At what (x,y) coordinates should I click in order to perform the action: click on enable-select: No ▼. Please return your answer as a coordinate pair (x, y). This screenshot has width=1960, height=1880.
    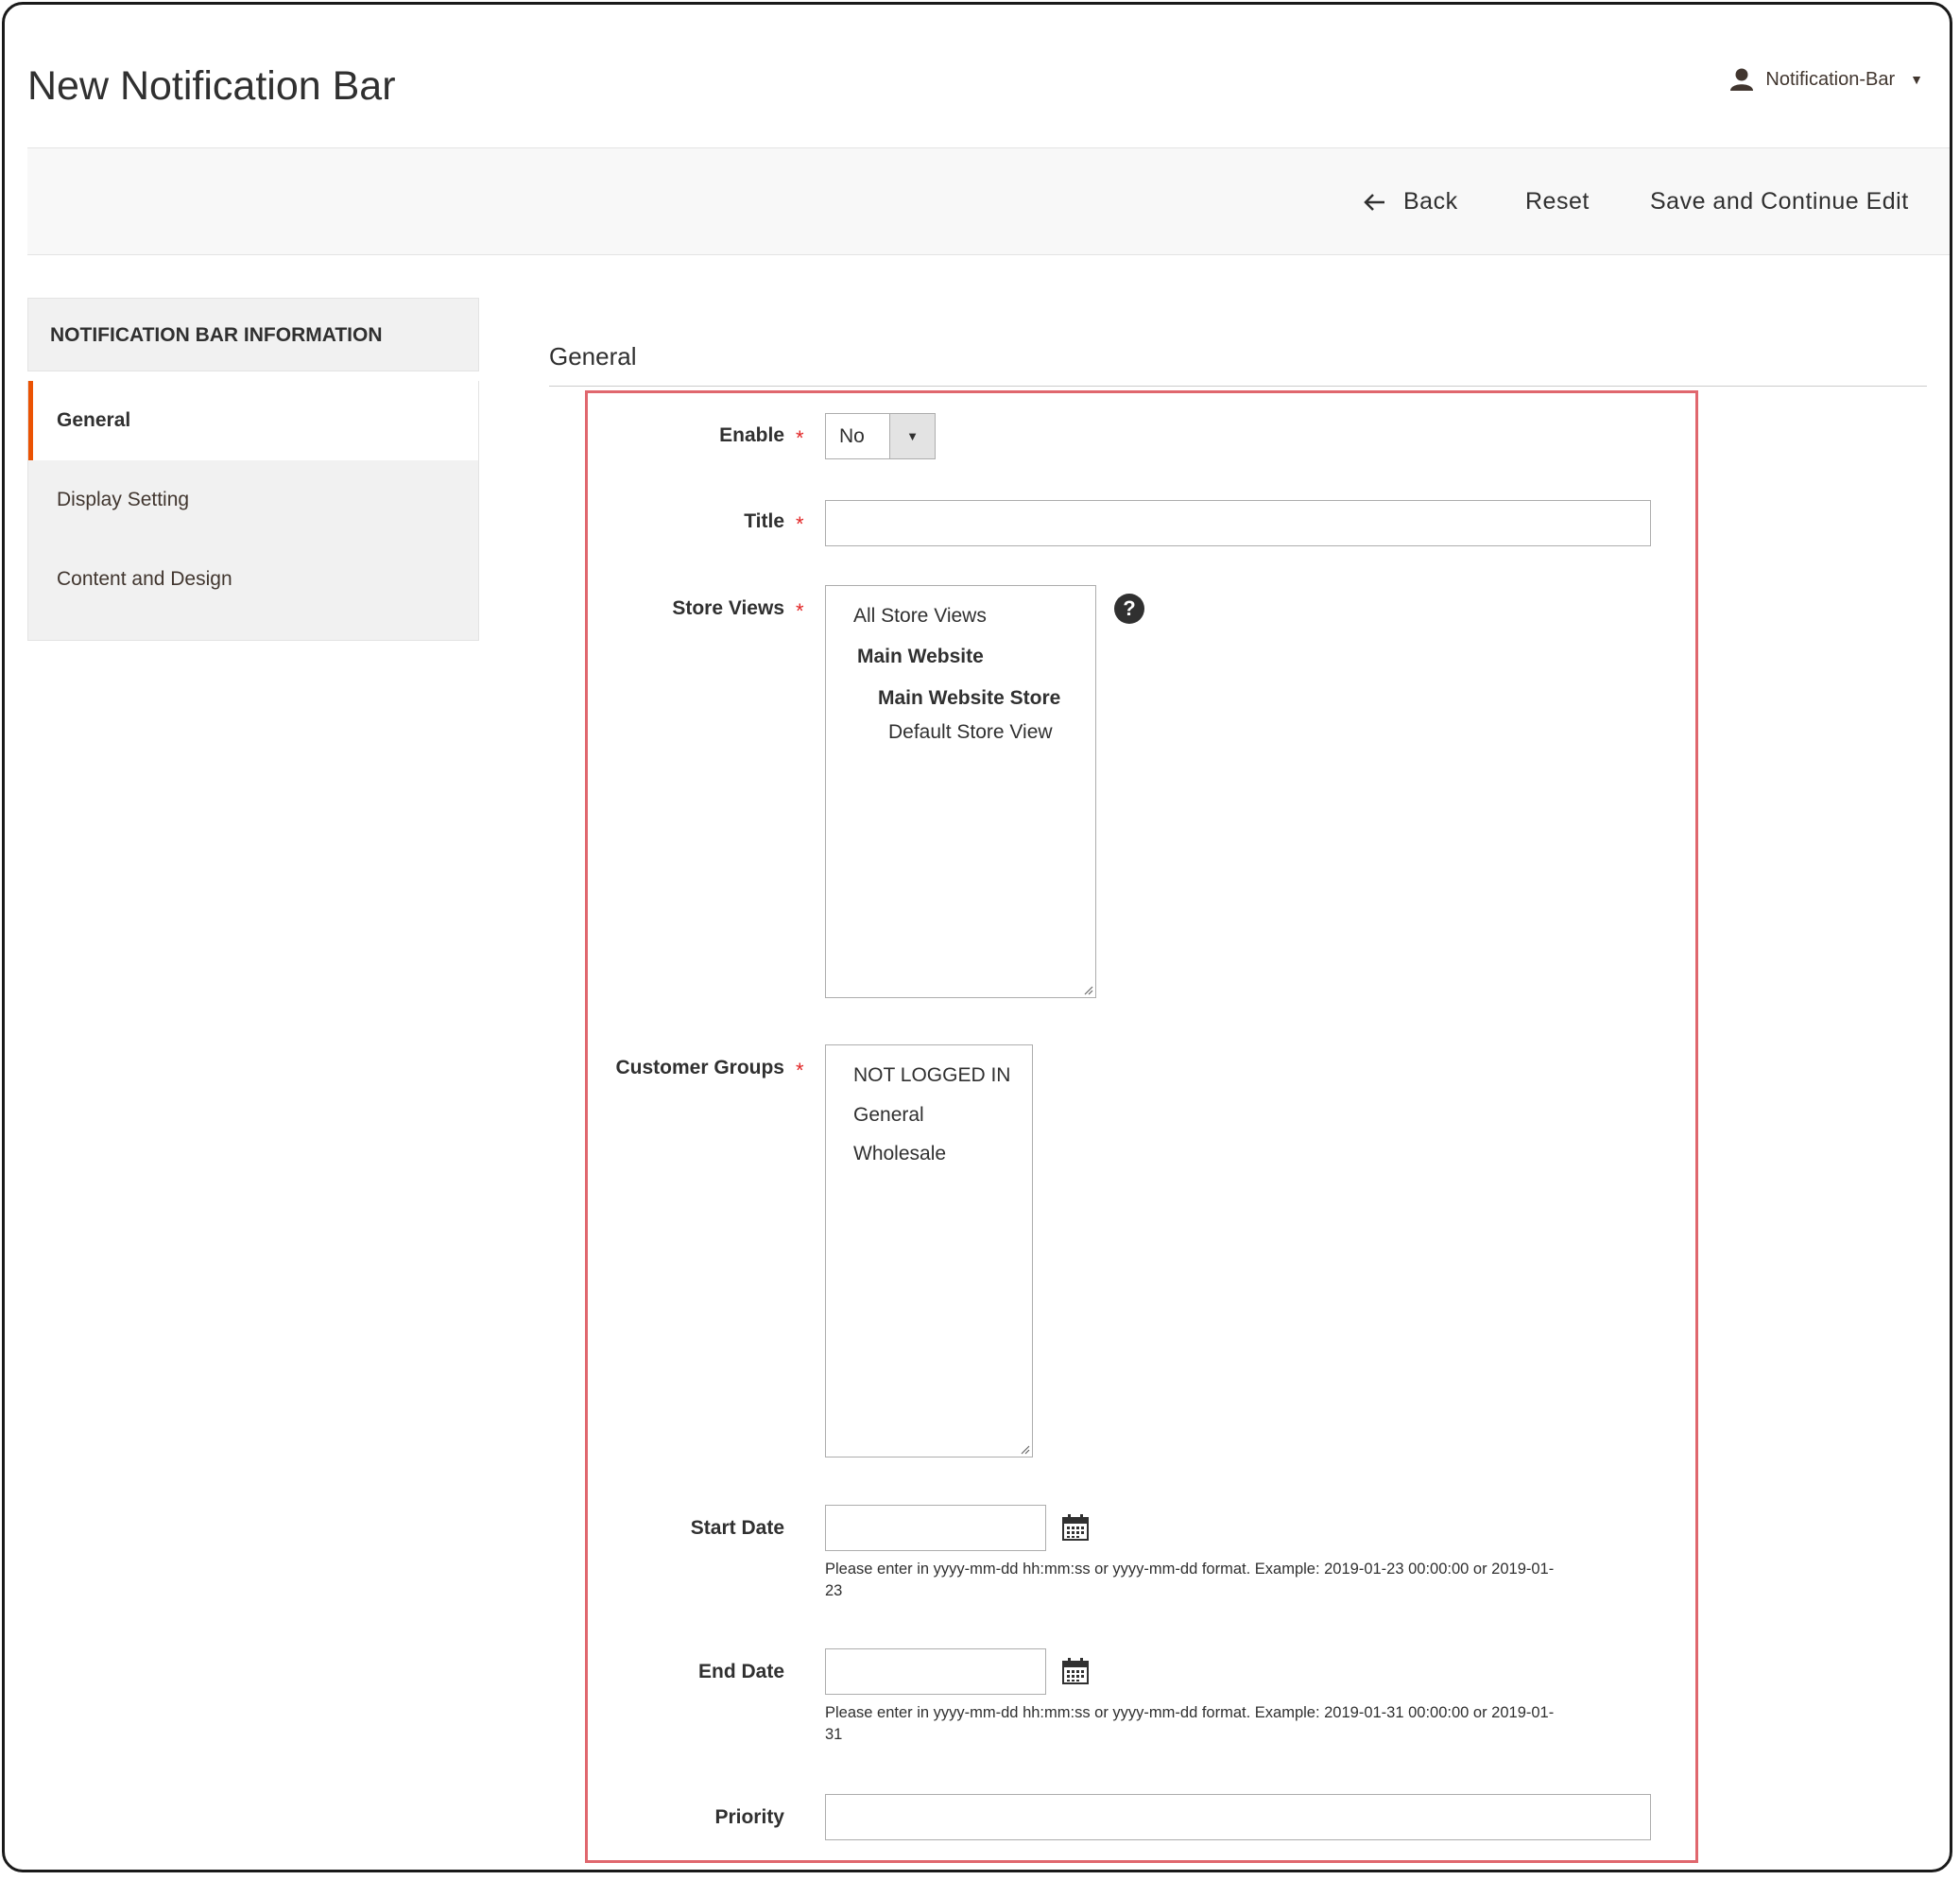
    Looking at the image, I should click on (880, 436).